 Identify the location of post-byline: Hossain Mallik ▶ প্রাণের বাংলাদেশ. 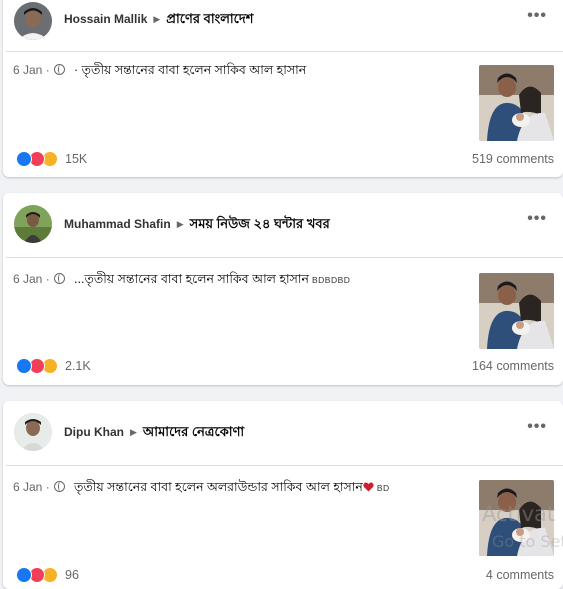
(158, 20).